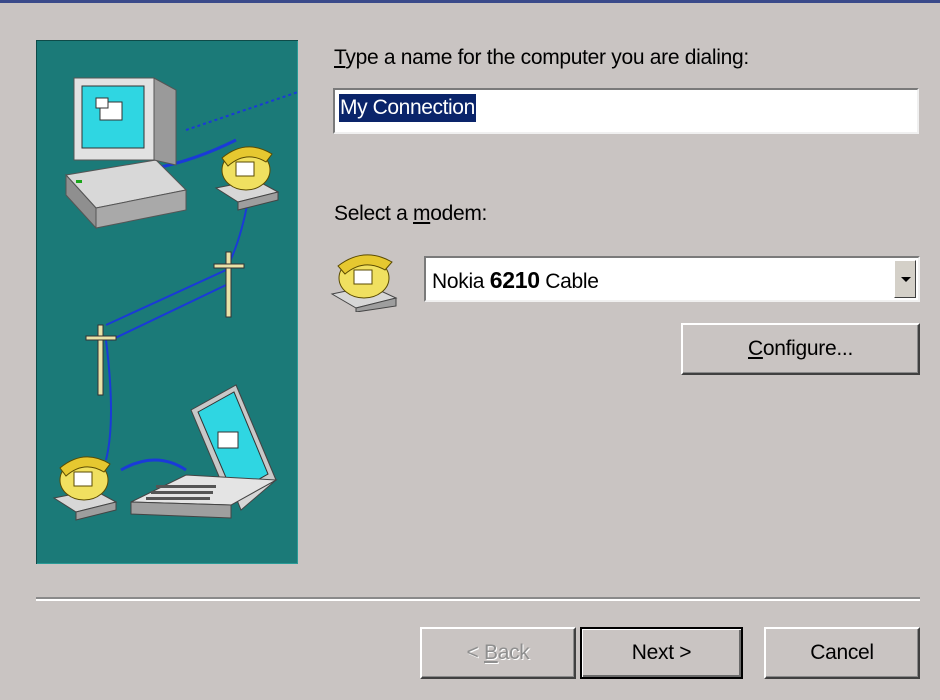 This screenshot has width=940, height=700. What do you see at coordinates (422, 213) in the screenshot?
I see `mnemonic: m` at bounding box center [422, 213].